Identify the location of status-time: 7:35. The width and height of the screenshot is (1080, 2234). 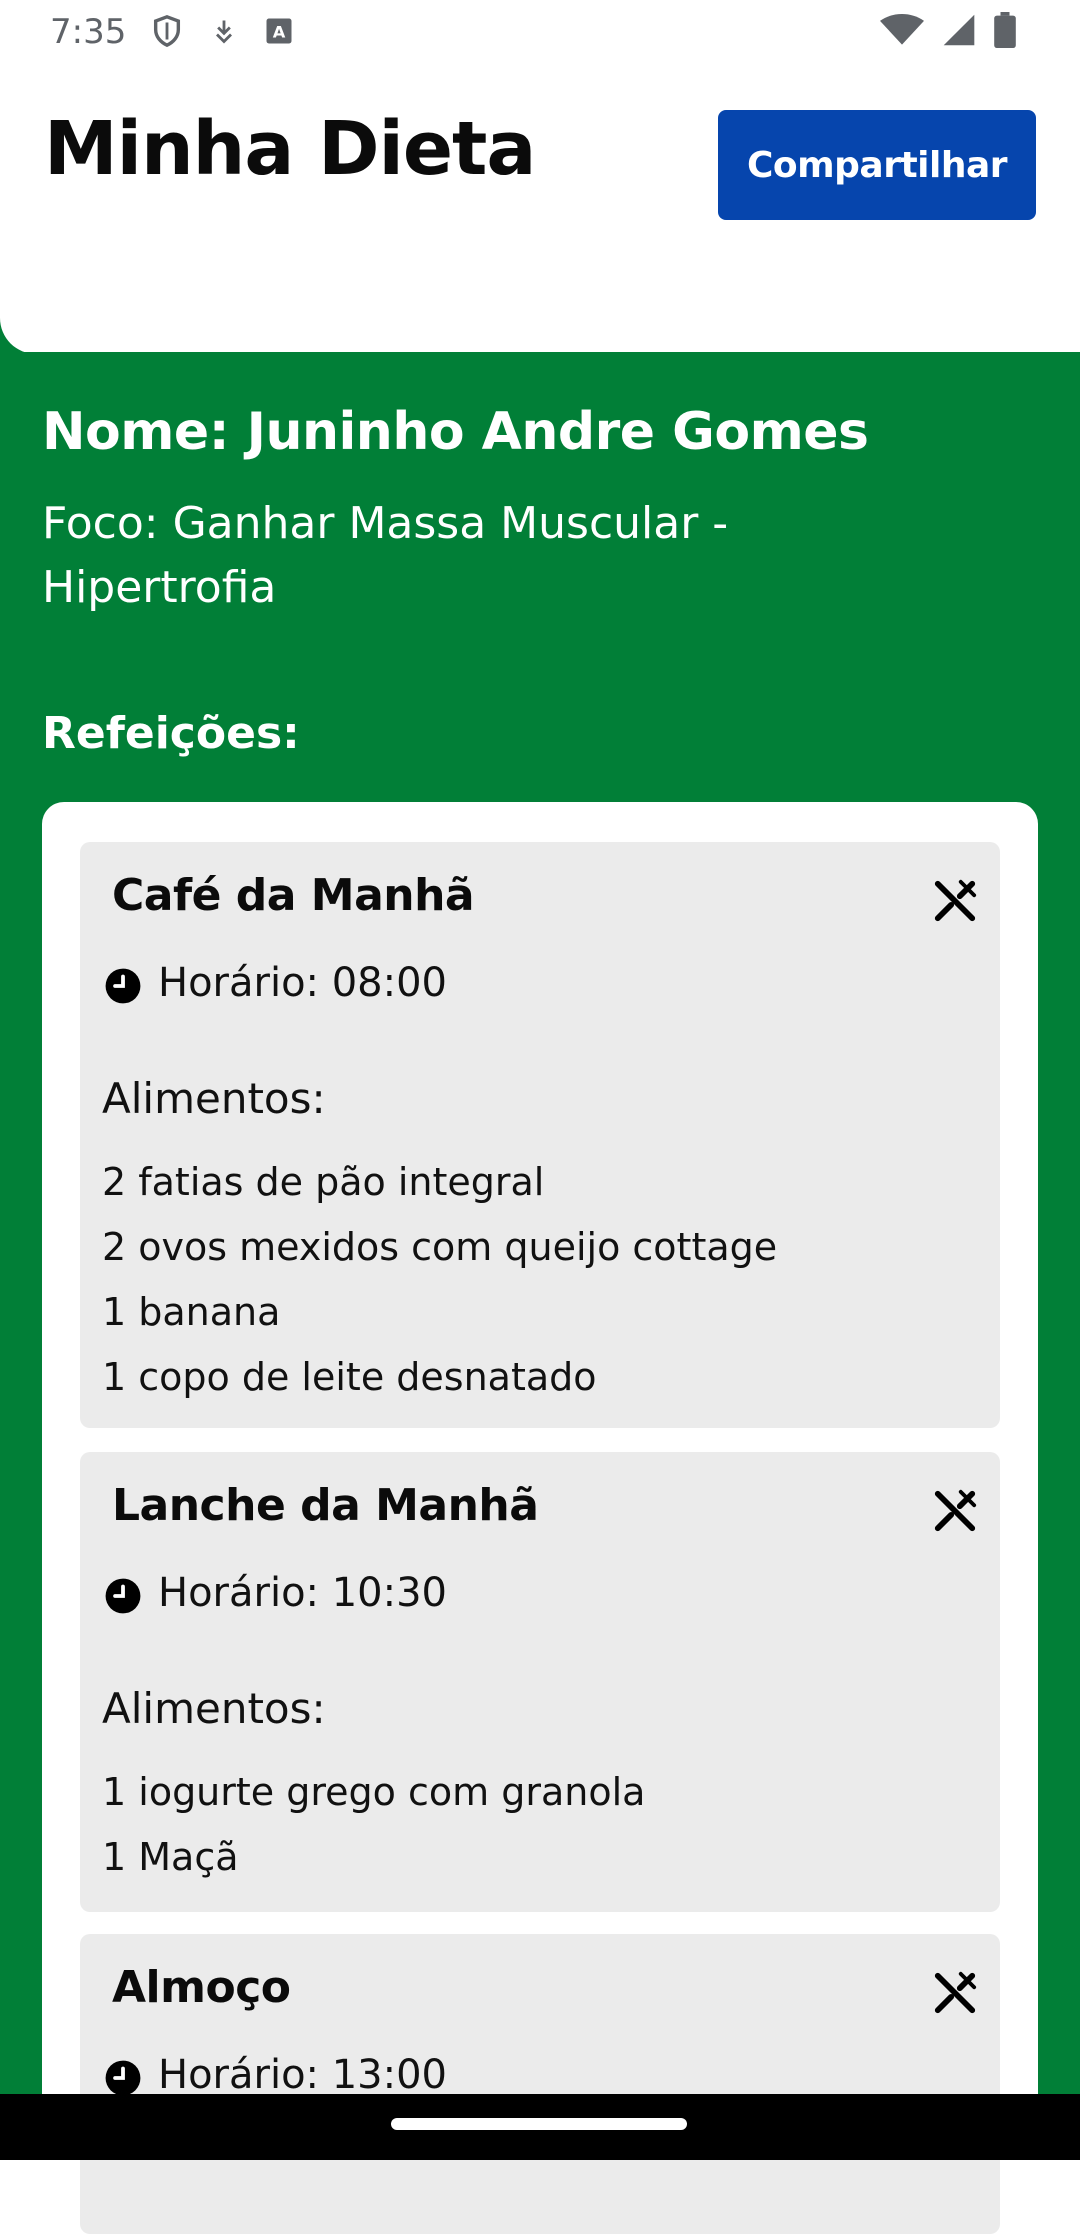
(88, 32).